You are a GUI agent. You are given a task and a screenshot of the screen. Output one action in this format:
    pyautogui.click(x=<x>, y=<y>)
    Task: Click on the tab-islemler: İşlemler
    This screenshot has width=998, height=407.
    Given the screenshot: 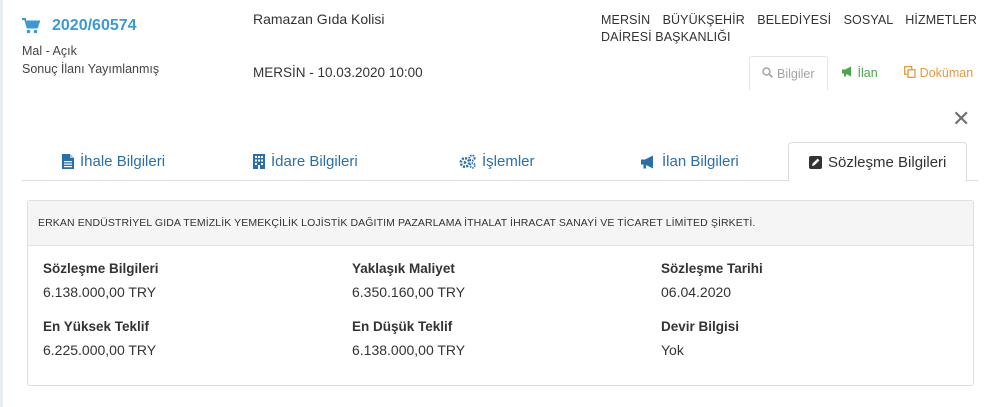 What is the action you would take?
    pyautogui.click(x=497, y=161)
    